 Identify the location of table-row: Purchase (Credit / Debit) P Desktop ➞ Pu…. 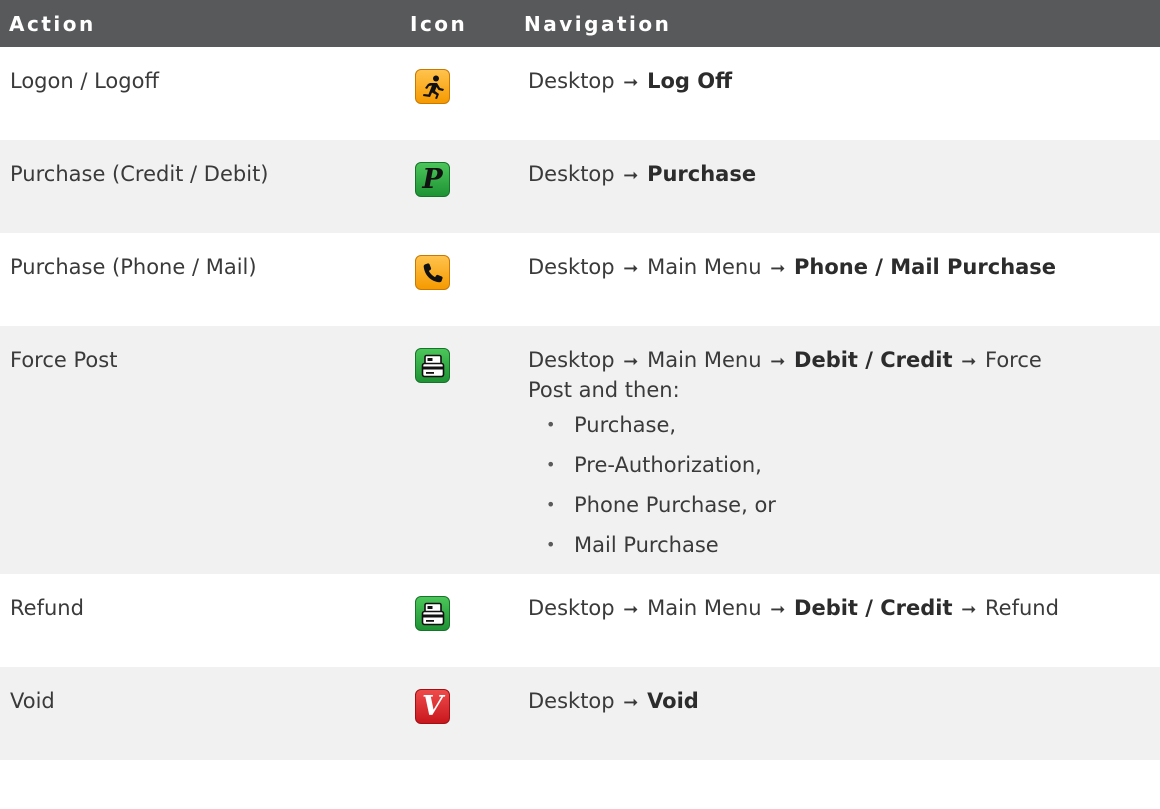
(580, 186).